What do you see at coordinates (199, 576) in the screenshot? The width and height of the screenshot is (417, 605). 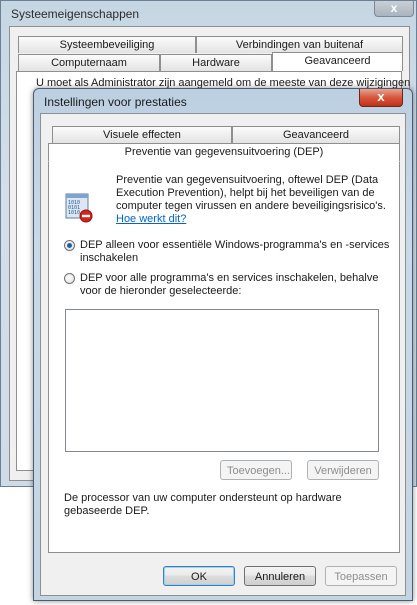 I see `ok-button: OK` at bounding box center [199, 576].